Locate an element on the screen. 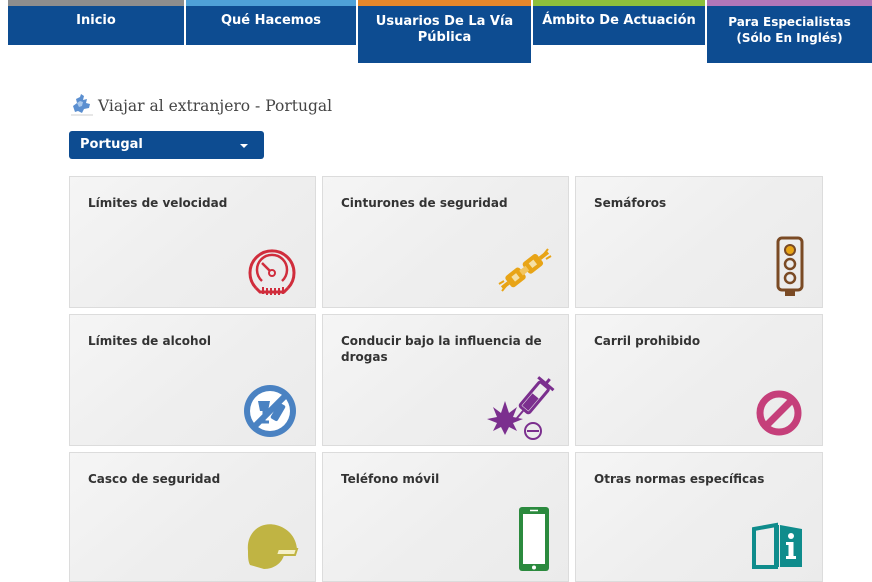 The height and width of the screenshot is (582, 872). tile-safety-helmet: Casco de seguridad is located at coordinates (192, 517).